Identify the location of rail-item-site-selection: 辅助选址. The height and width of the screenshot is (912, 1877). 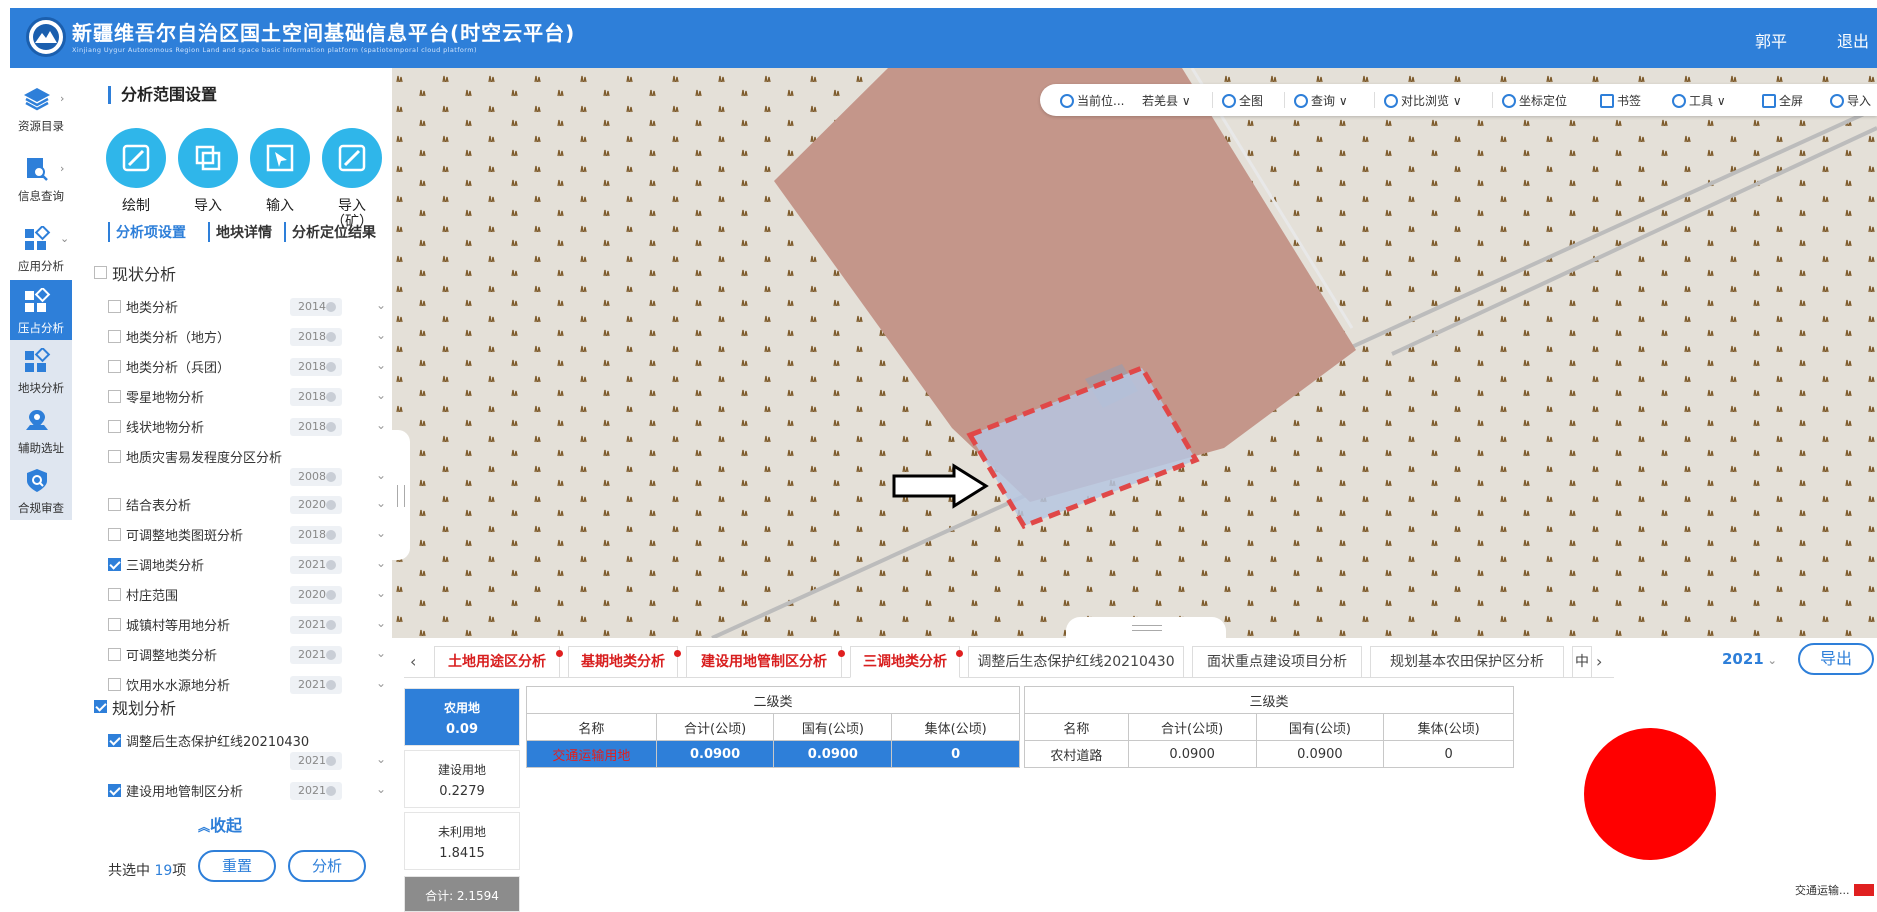
(41, 430).